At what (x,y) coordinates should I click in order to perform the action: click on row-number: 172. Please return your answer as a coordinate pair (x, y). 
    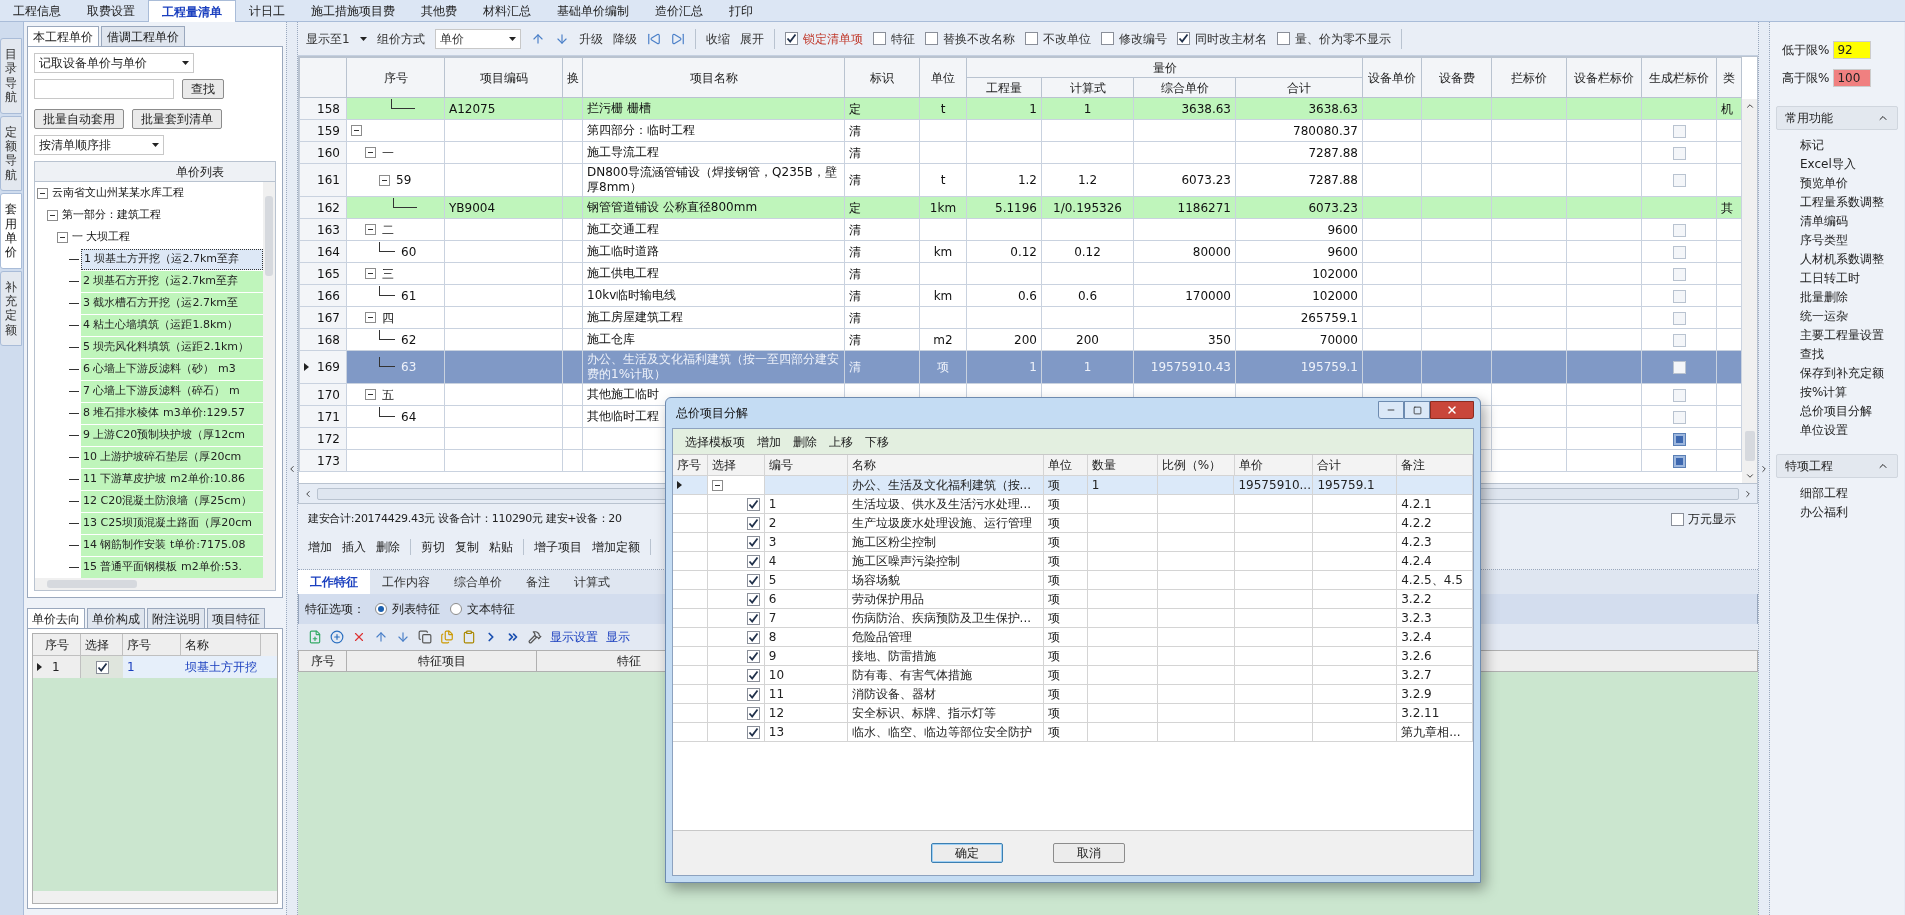
    Looking at the image, I should click on (328, 439).